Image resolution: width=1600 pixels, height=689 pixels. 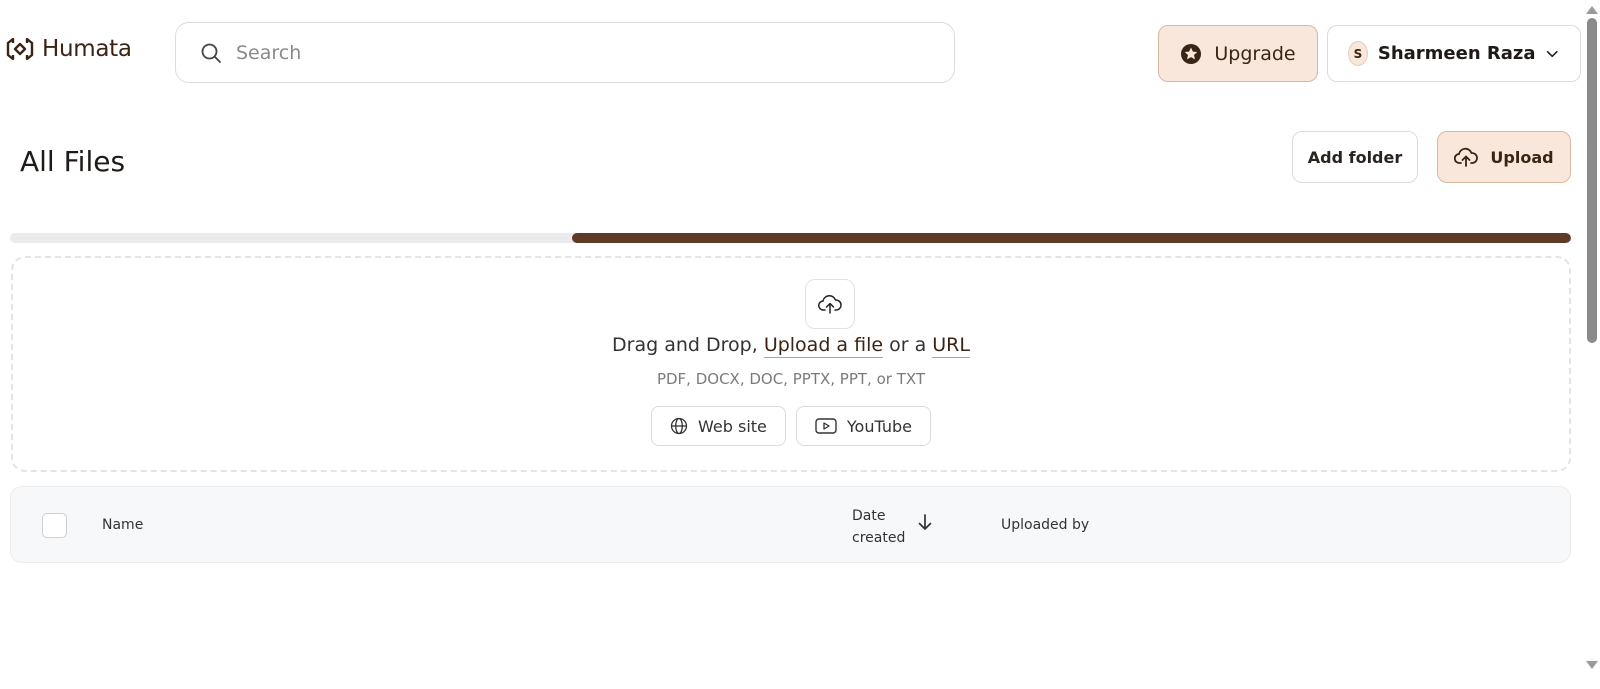 What do you see at coordinates (73, 161) in the screenshot?
I see `page-title: All Files` at bounding box center [73, 161].